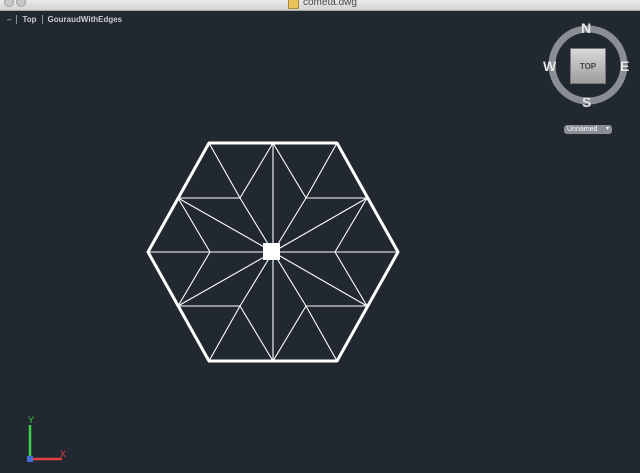 The height and width of the screenshot is (473, 640). What do you see at coordinates (30, 459) in the screenshot?
I see `ucs-origin` at bounding box center [30, 459].